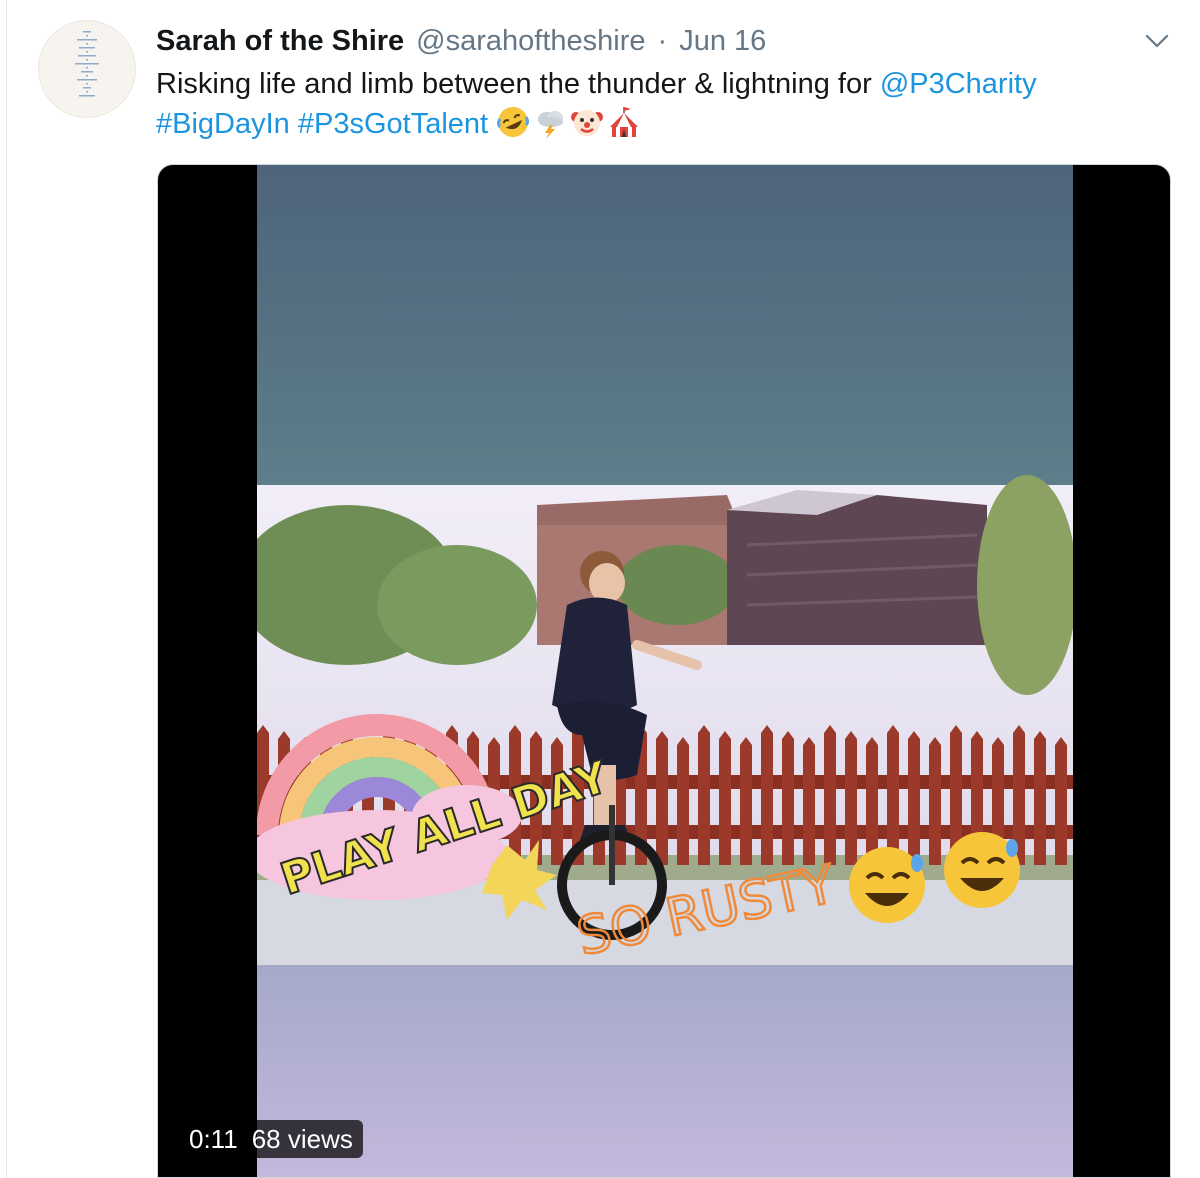 The width and height of the screenshot is (1200, 1178). Describe the element at coordinates (722, 41) in the screenshot. I see `tweet-date: Jun 16` at that location.